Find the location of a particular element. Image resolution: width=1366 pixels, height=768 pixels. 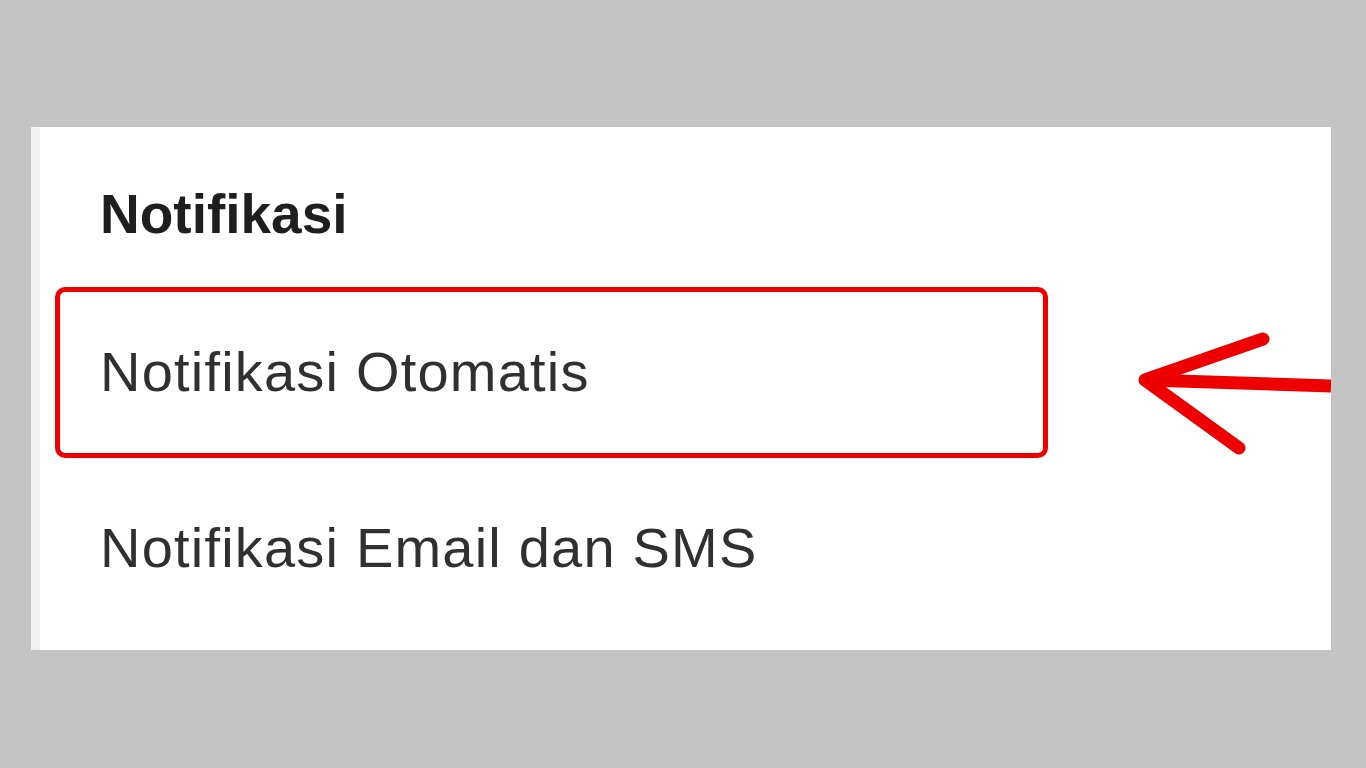

menu-item: Notifikasi Otomatis is located at coordinates (345, 371).